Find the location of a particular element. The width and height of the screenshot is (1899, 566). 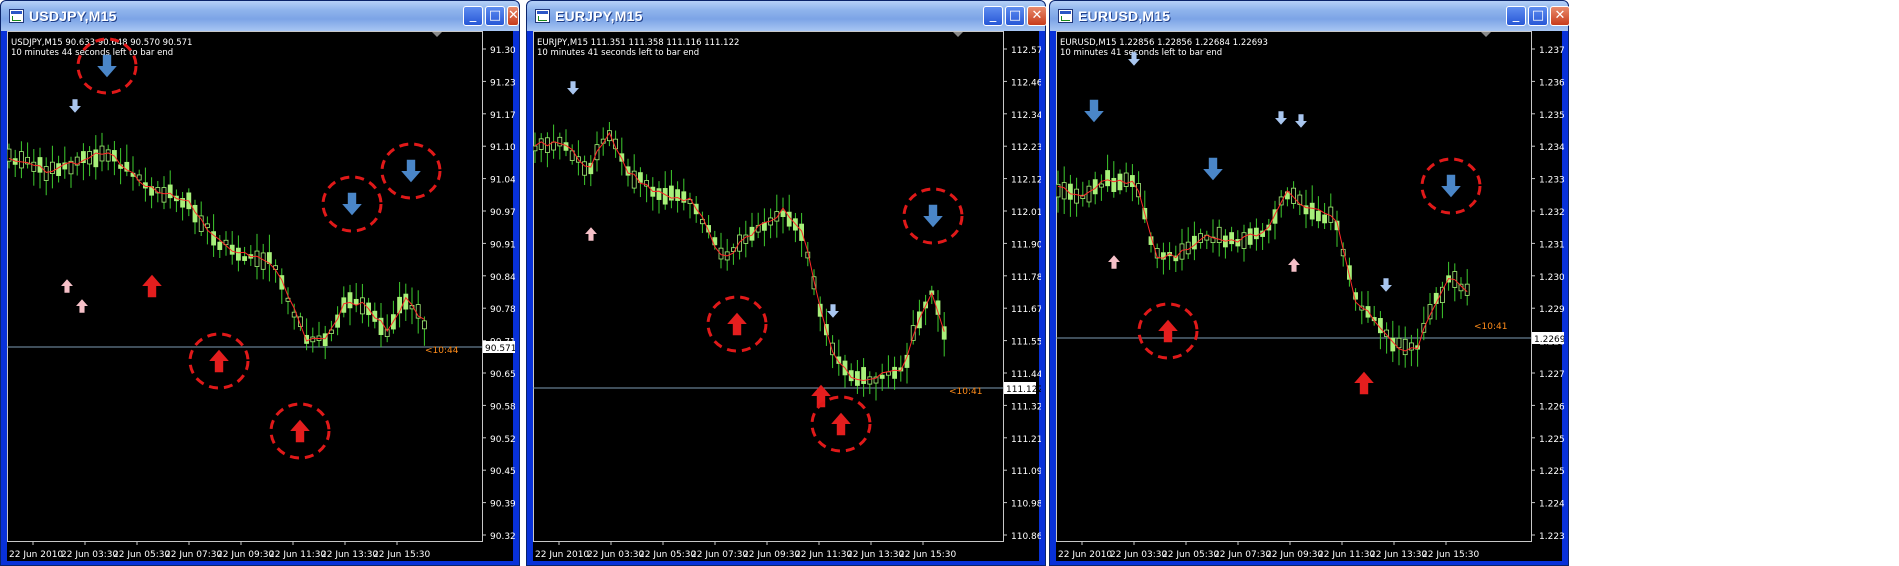

time-label: 22 Jun 09:30 is located at coordinates (245, 555).